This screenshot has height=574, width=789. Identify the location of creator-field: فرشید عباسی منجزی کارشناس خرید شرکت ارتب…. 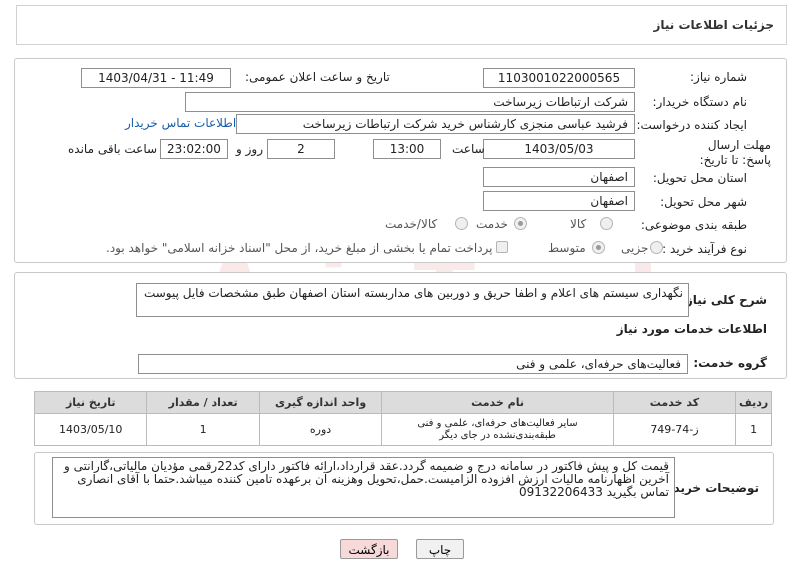
(435, 124).